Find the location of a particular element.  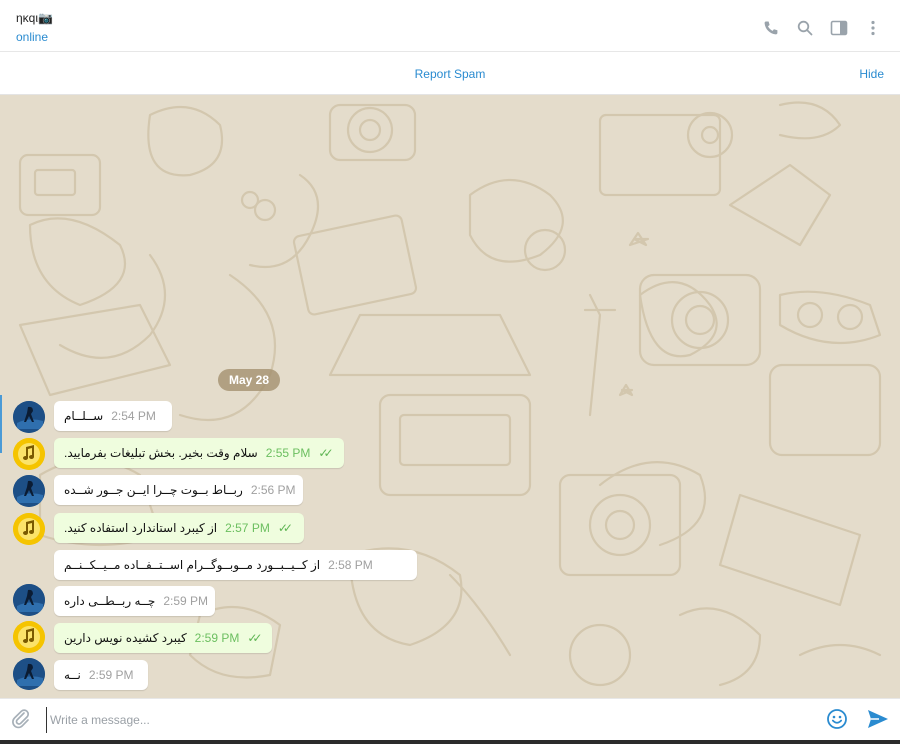

header-actions is located at coordinates (822, 28).